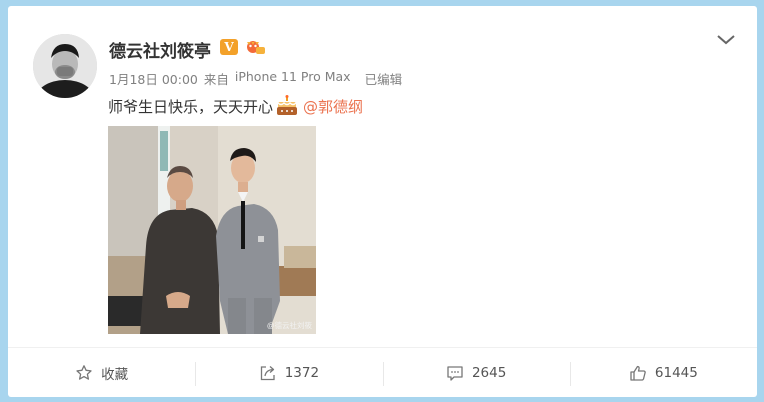 The height and width of the screenshot is (402, 764). What do you see at coordinates (267, 372) in the screenshot?
I see `share-arrow-icon` at bounding box center [267, 372].